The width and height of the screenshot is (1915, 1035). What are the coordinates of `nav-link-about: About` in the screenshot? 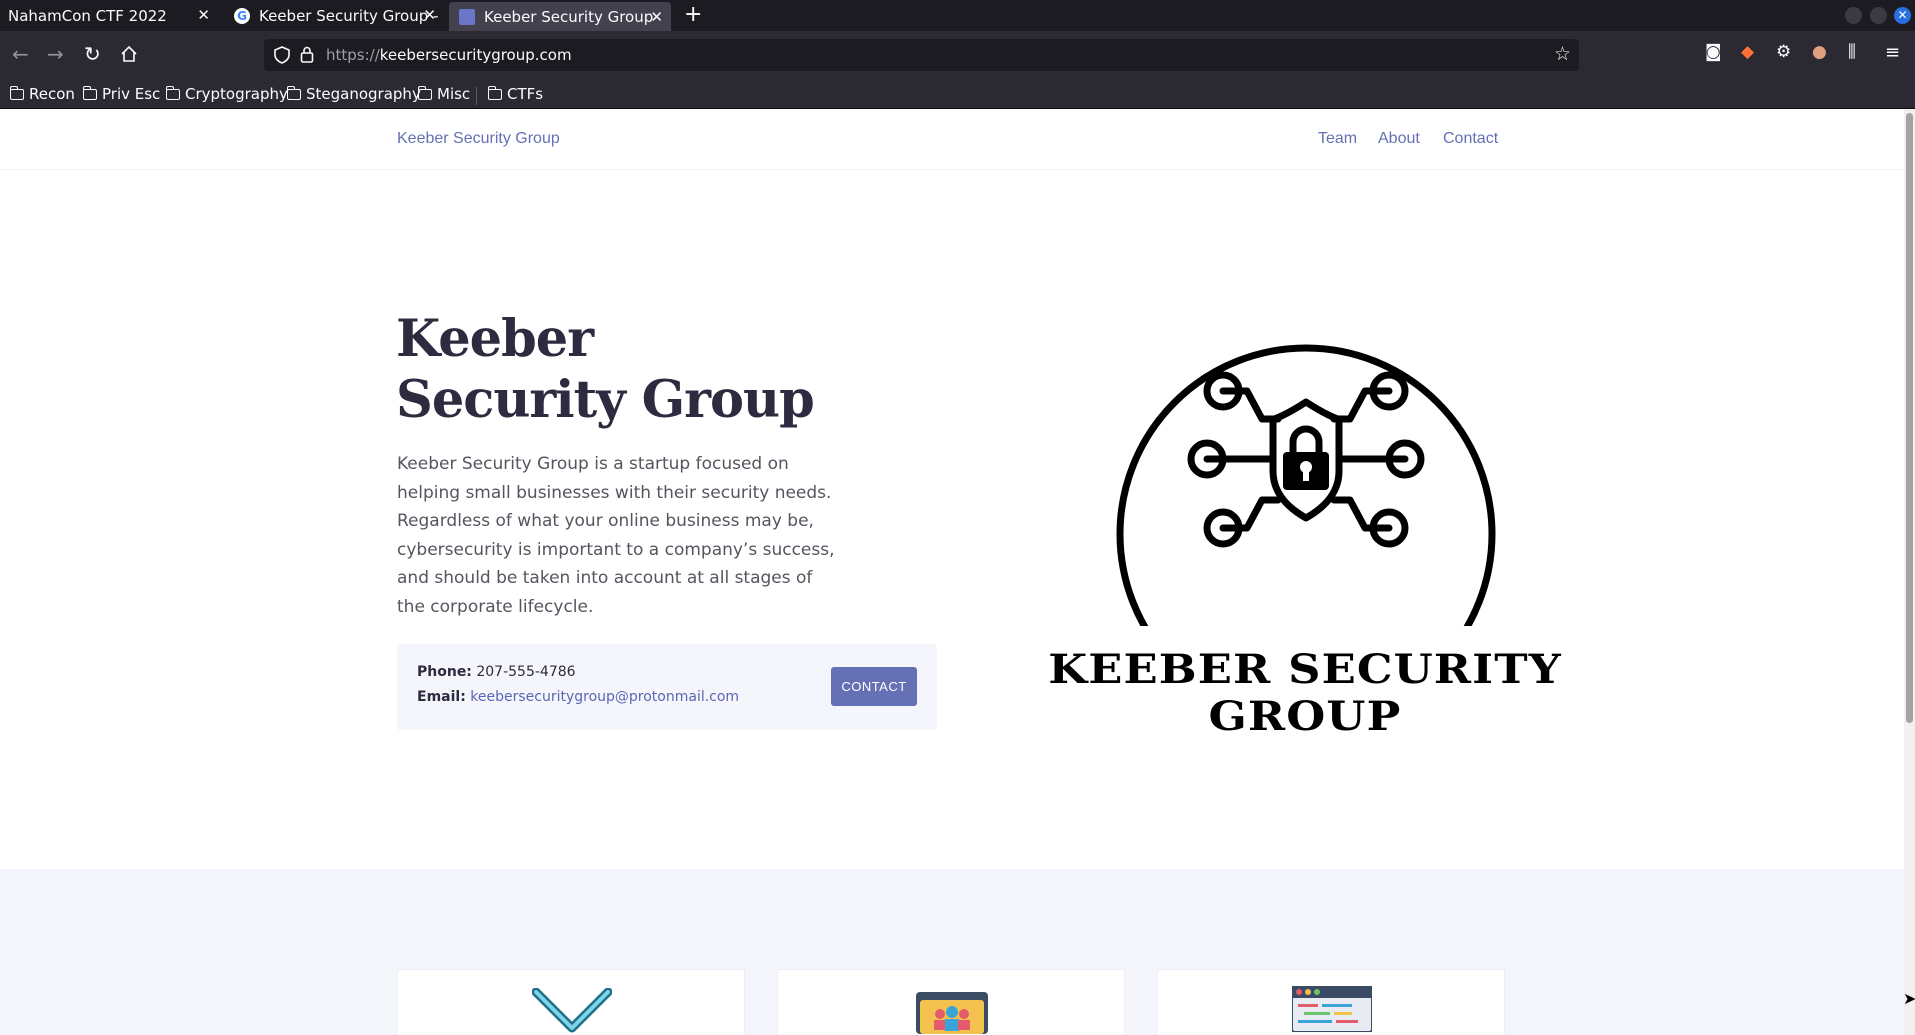 It's located at (1399, 139).